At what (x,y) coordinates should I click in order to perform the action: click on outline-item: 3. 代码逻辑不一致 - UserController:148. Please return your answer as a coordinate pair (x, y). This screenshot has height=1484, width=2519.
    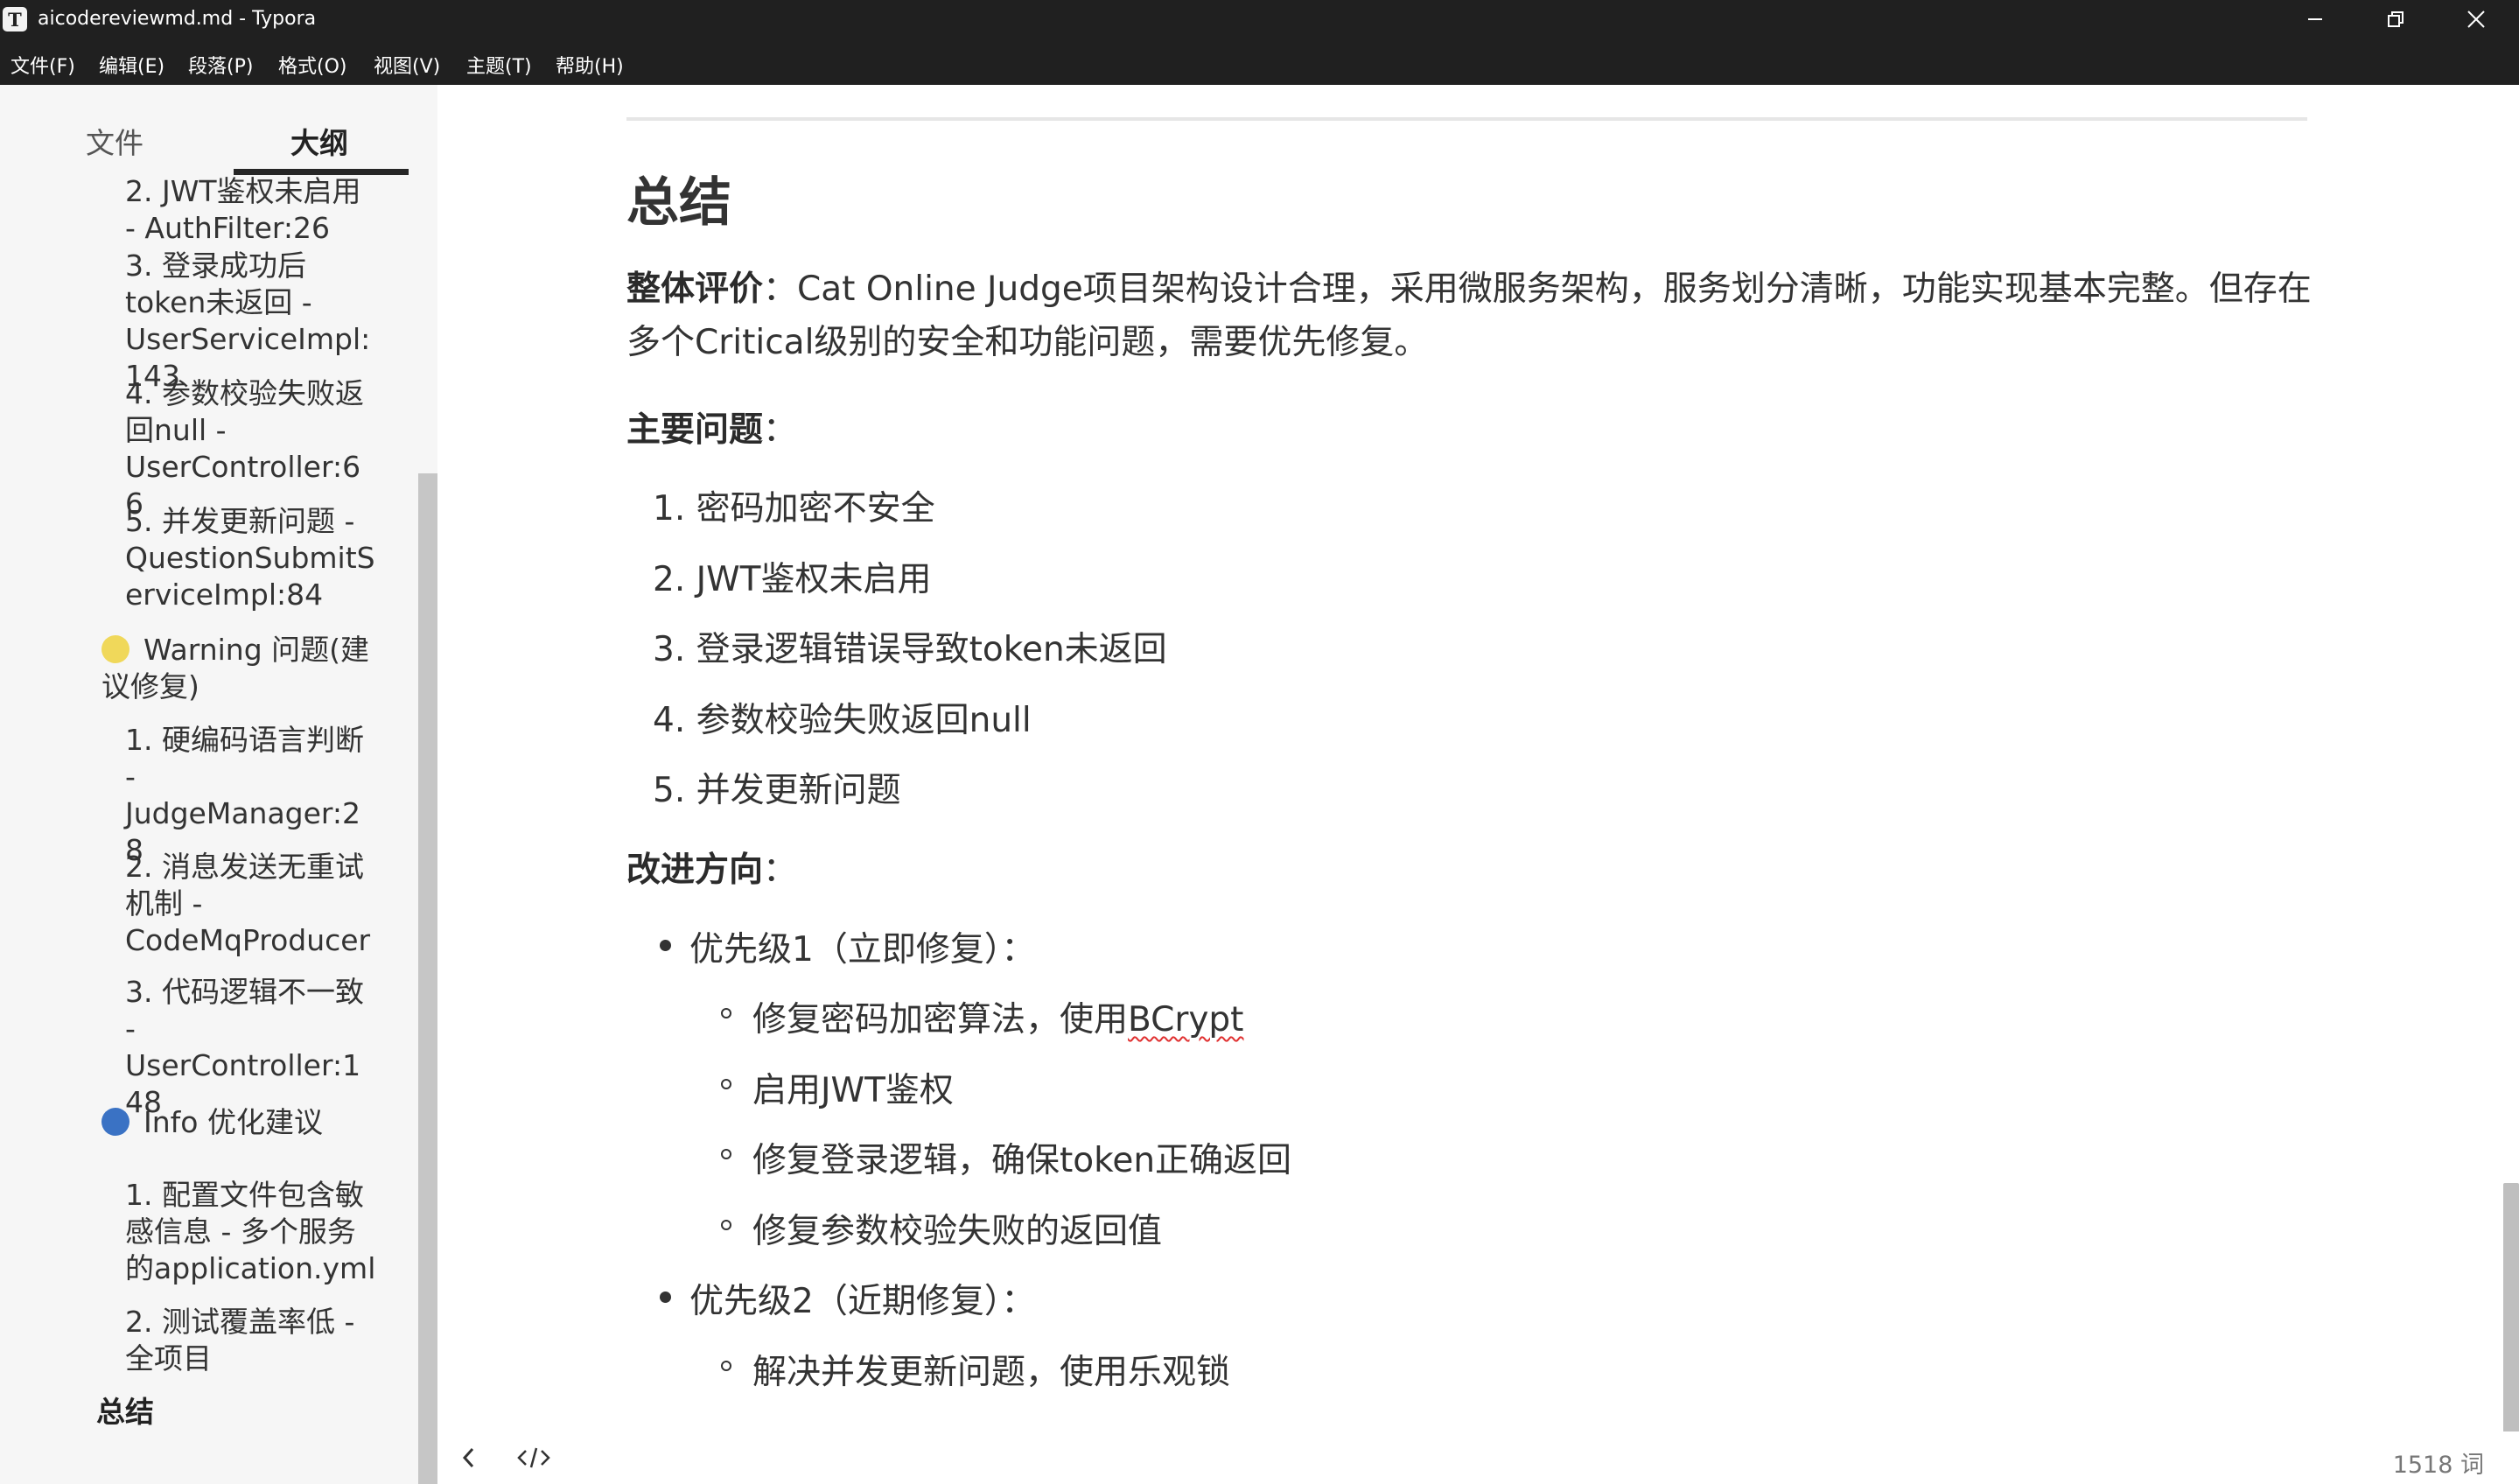
    Looking at the image, I should click on (252, 1047).